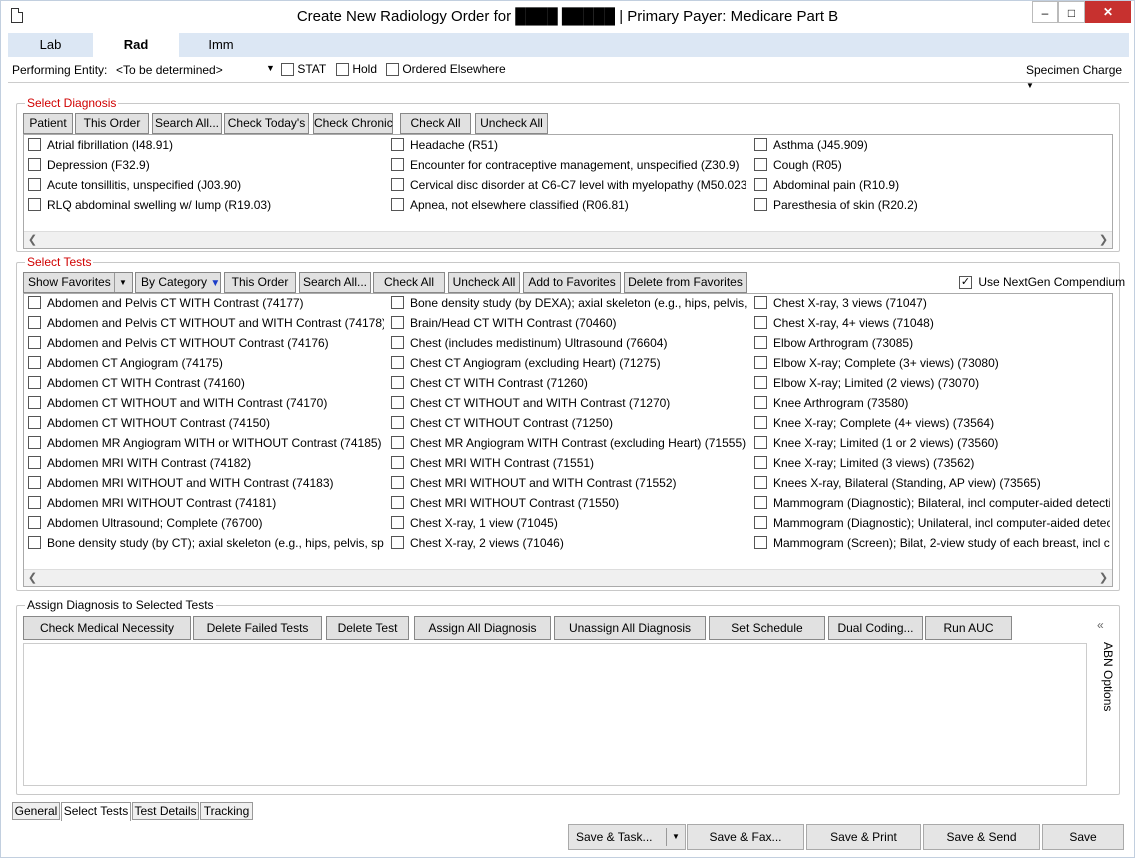 This screenshot has height=858, width=1135. Describe the element at coordinates (569, 525) in the screenshot. I see `test-item: Chest X-ray, 1 view (71045)` at that location.